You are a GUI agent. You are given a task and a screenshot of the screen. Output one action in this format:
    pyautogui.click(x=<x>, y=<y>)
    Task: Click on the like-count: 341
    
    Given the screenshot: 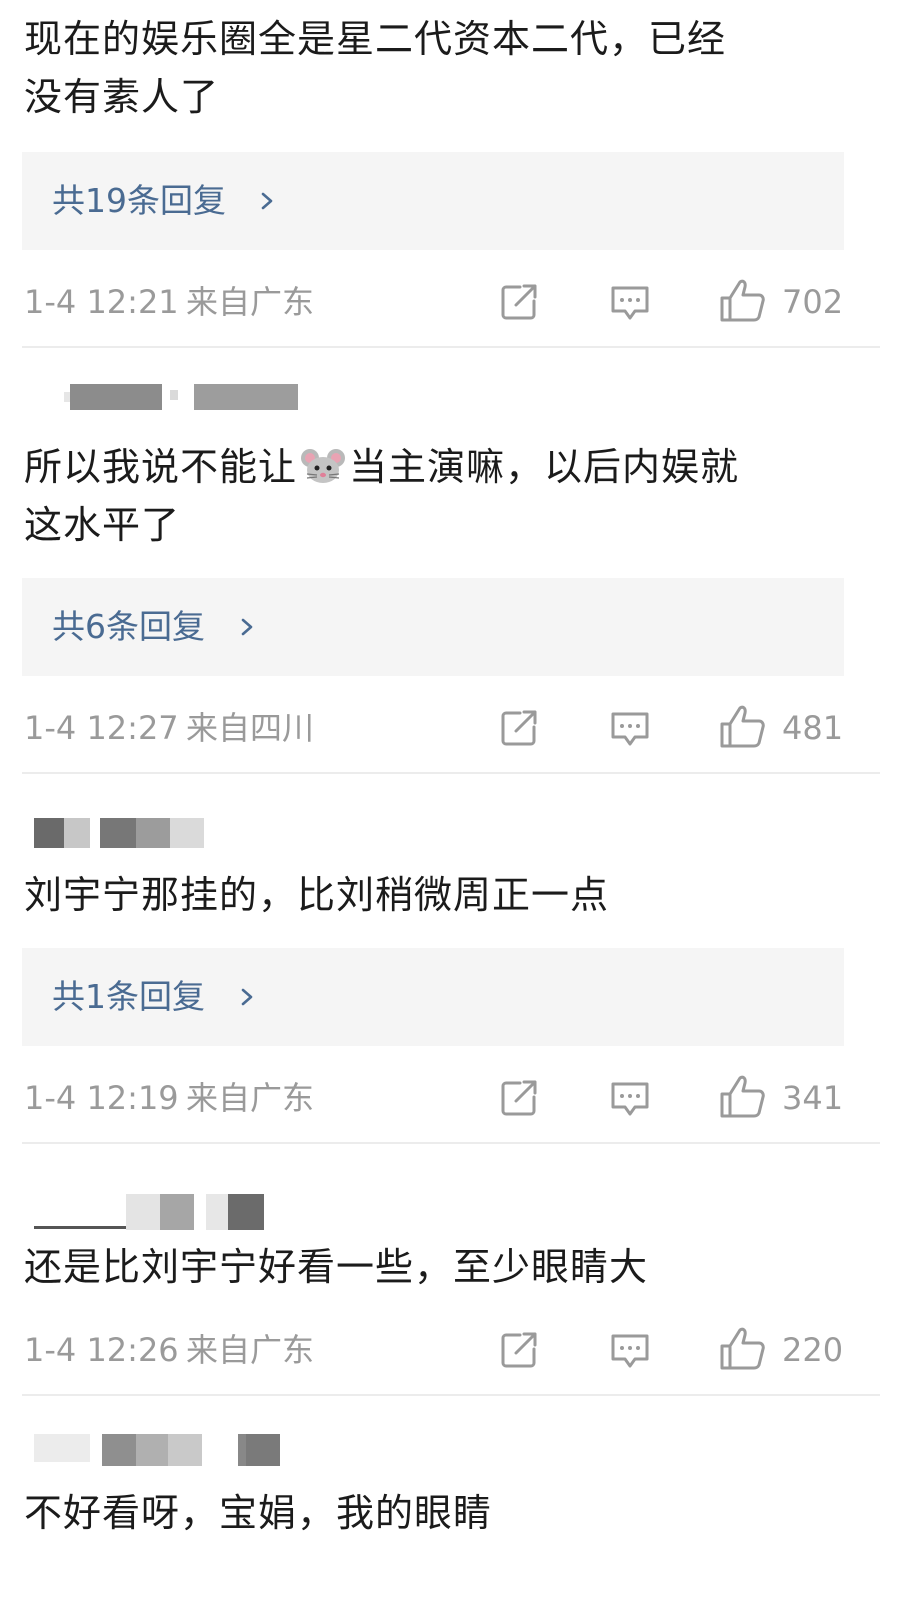 What is the action you would take?
    pyautogui.click(x=813, y=1098)
    